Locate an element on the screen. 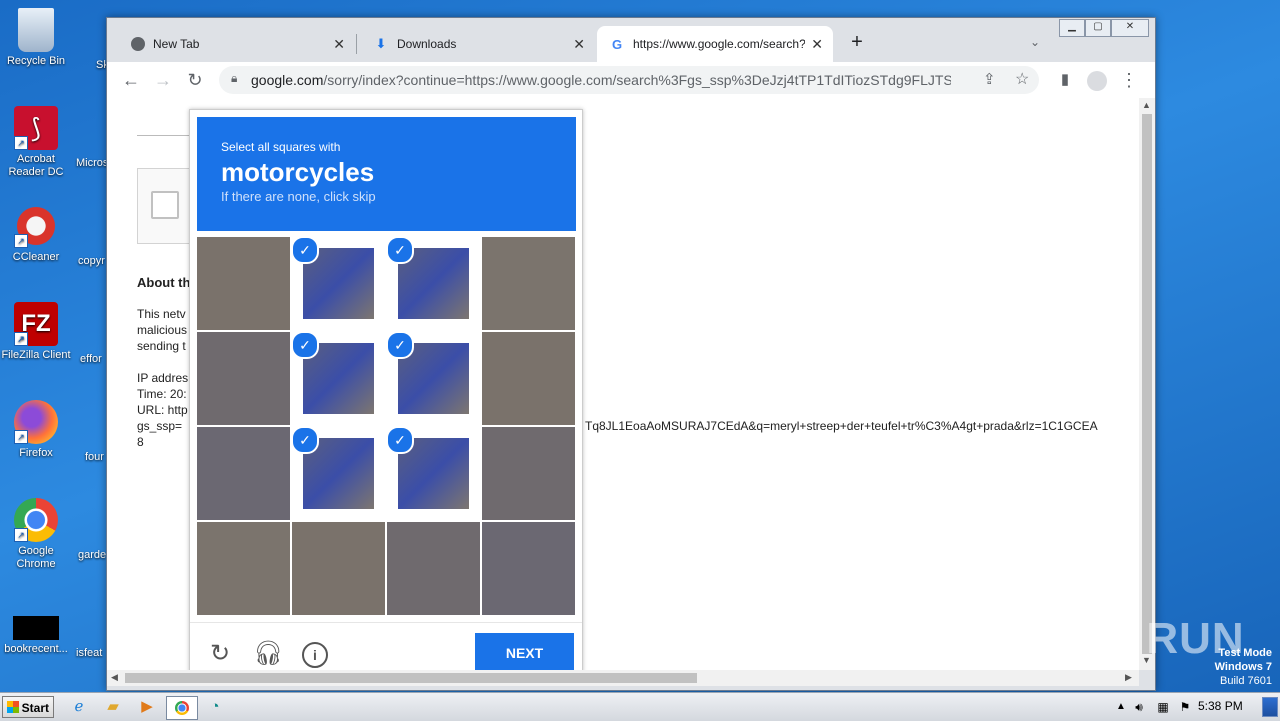 Image resolution: width=1280 pixels, height=721 pixels. desktop-partial-label: isfeat is located at coordinates (89, 653).